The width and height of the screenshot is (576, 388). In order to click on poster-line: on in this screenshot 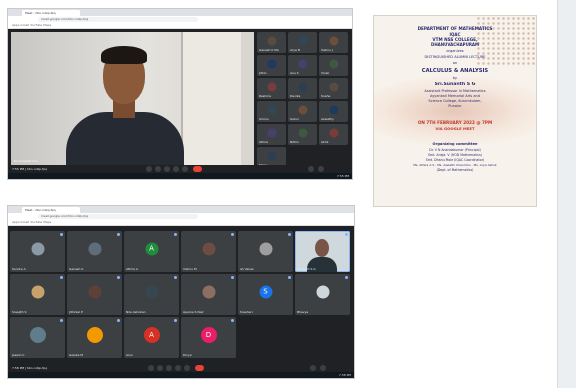, I will do `click(455, 63)`.